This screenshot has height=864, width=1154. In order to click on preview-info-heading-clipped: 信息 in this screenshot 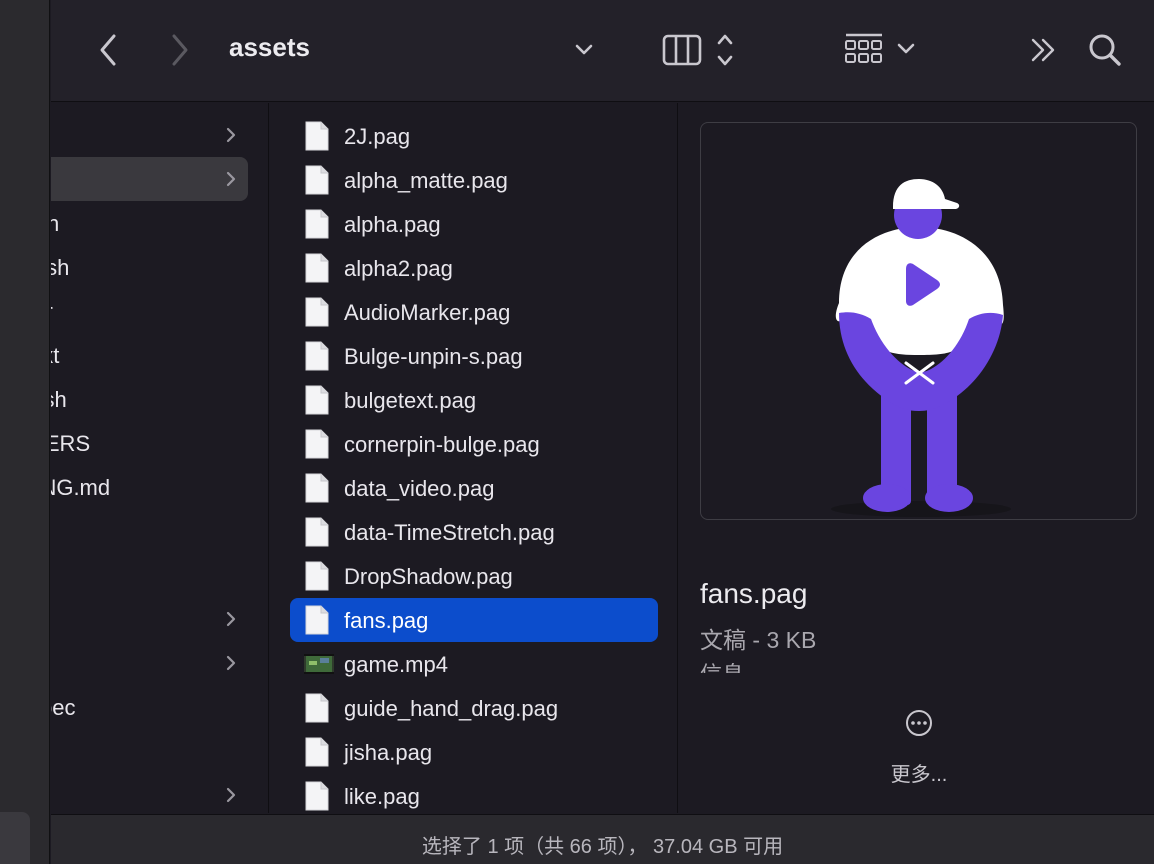, I will do `click(730, 668)`.